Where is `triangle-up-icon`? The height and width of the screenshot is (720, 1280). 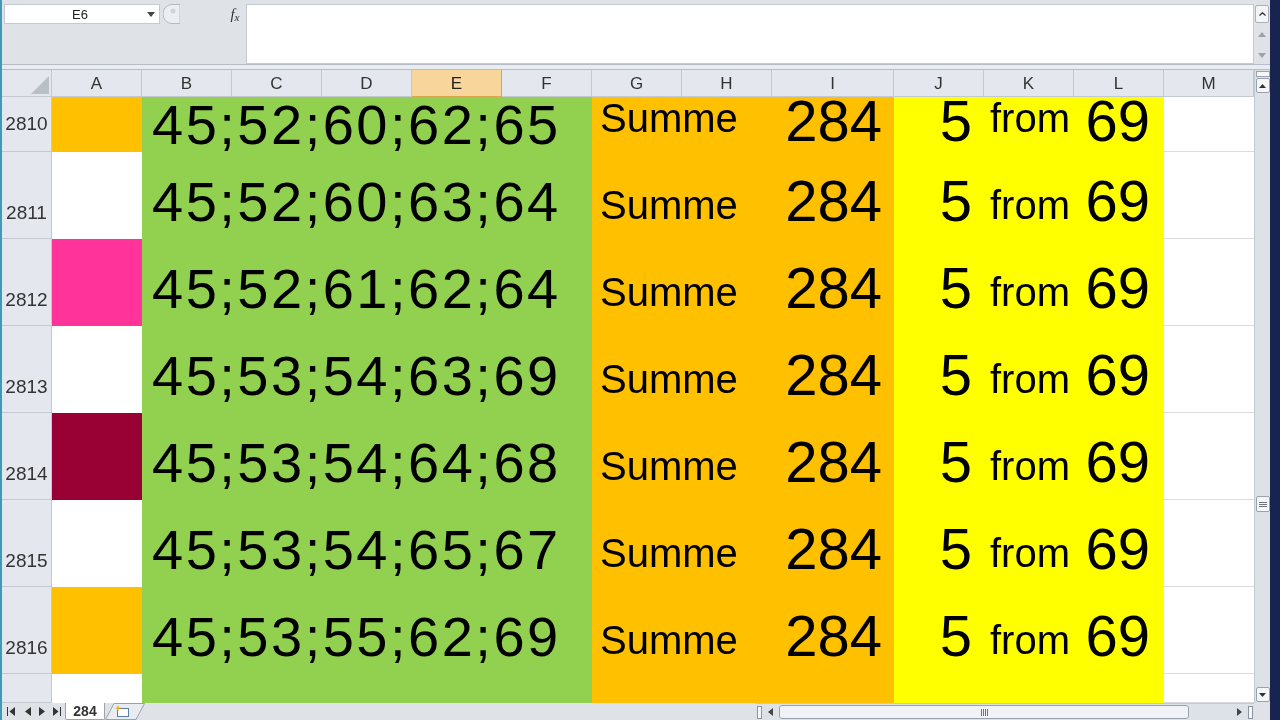 triangle-up-icon is located at coordinates (1262, 85).